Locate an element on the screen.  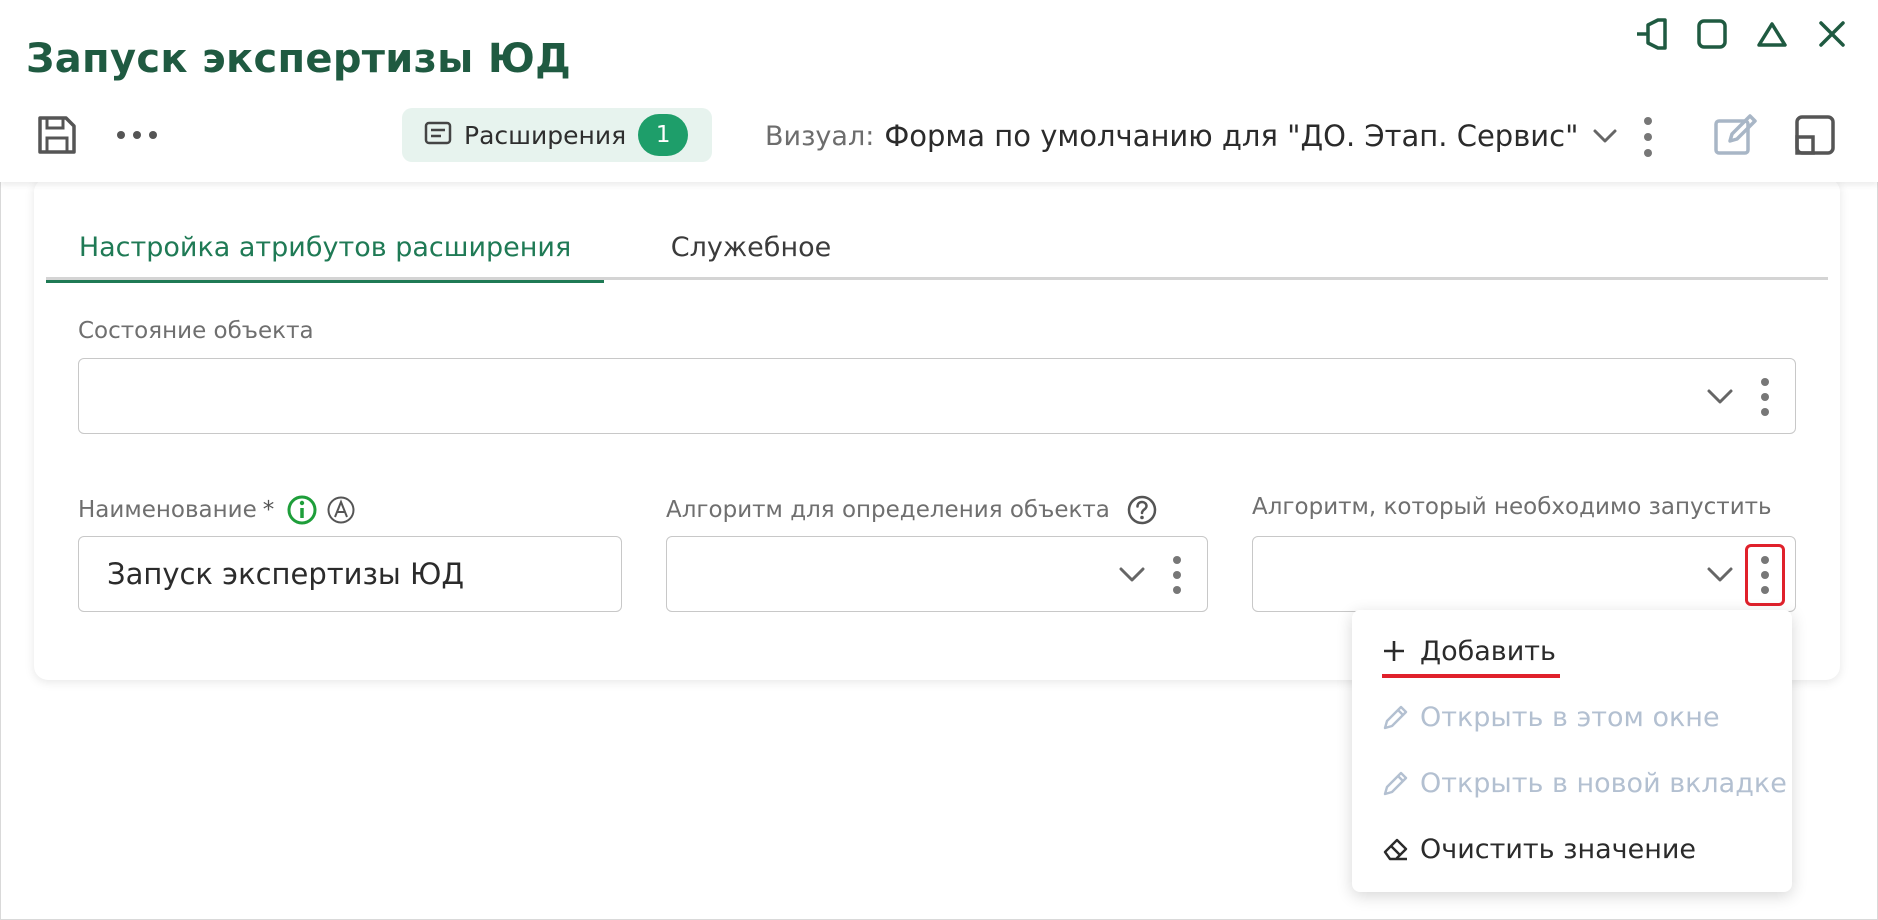
menu-item-add: Добавить is located at coordinates (1469, 651).